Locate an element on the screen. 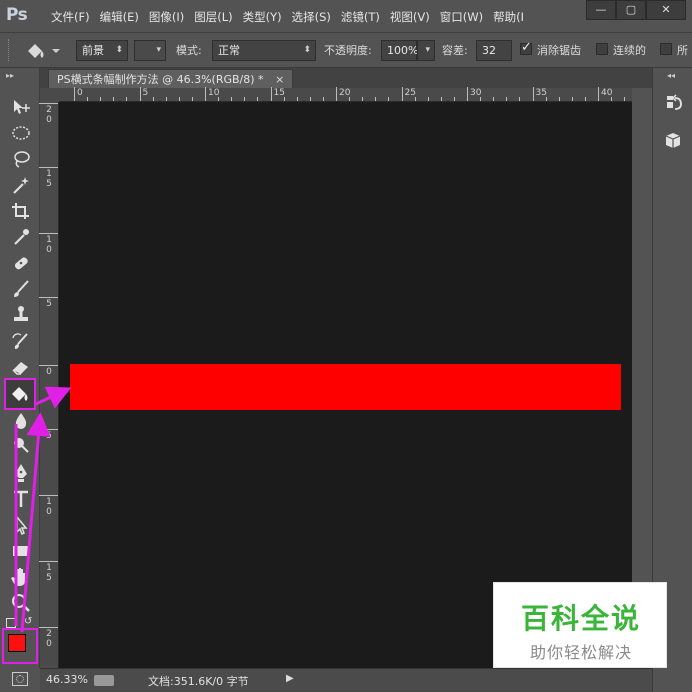 The image size is (692, 692). lasso-tool-button is located at coordinates (21, 159).